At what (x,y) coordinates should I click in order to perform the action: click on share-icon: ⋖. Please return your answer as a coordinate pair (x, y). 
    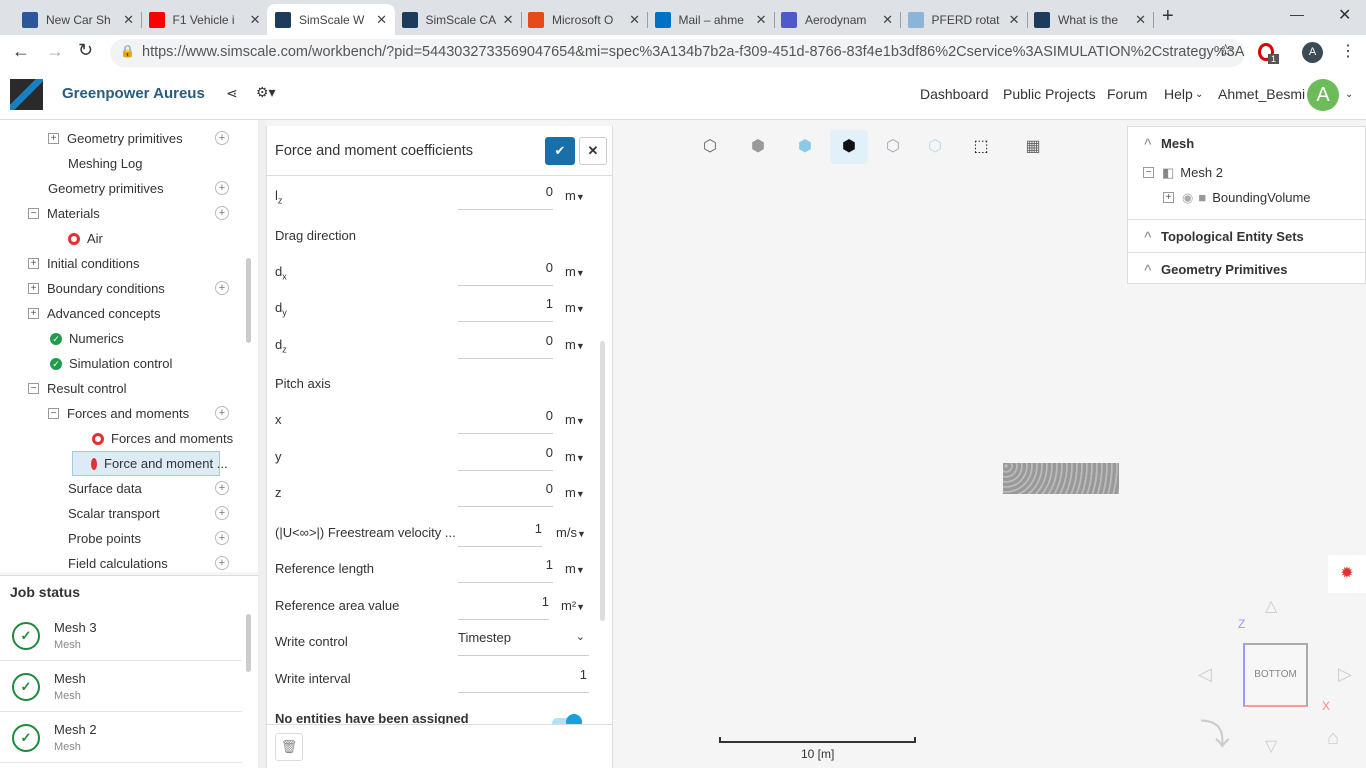
    Looking at the image, I should click on (232, 93).